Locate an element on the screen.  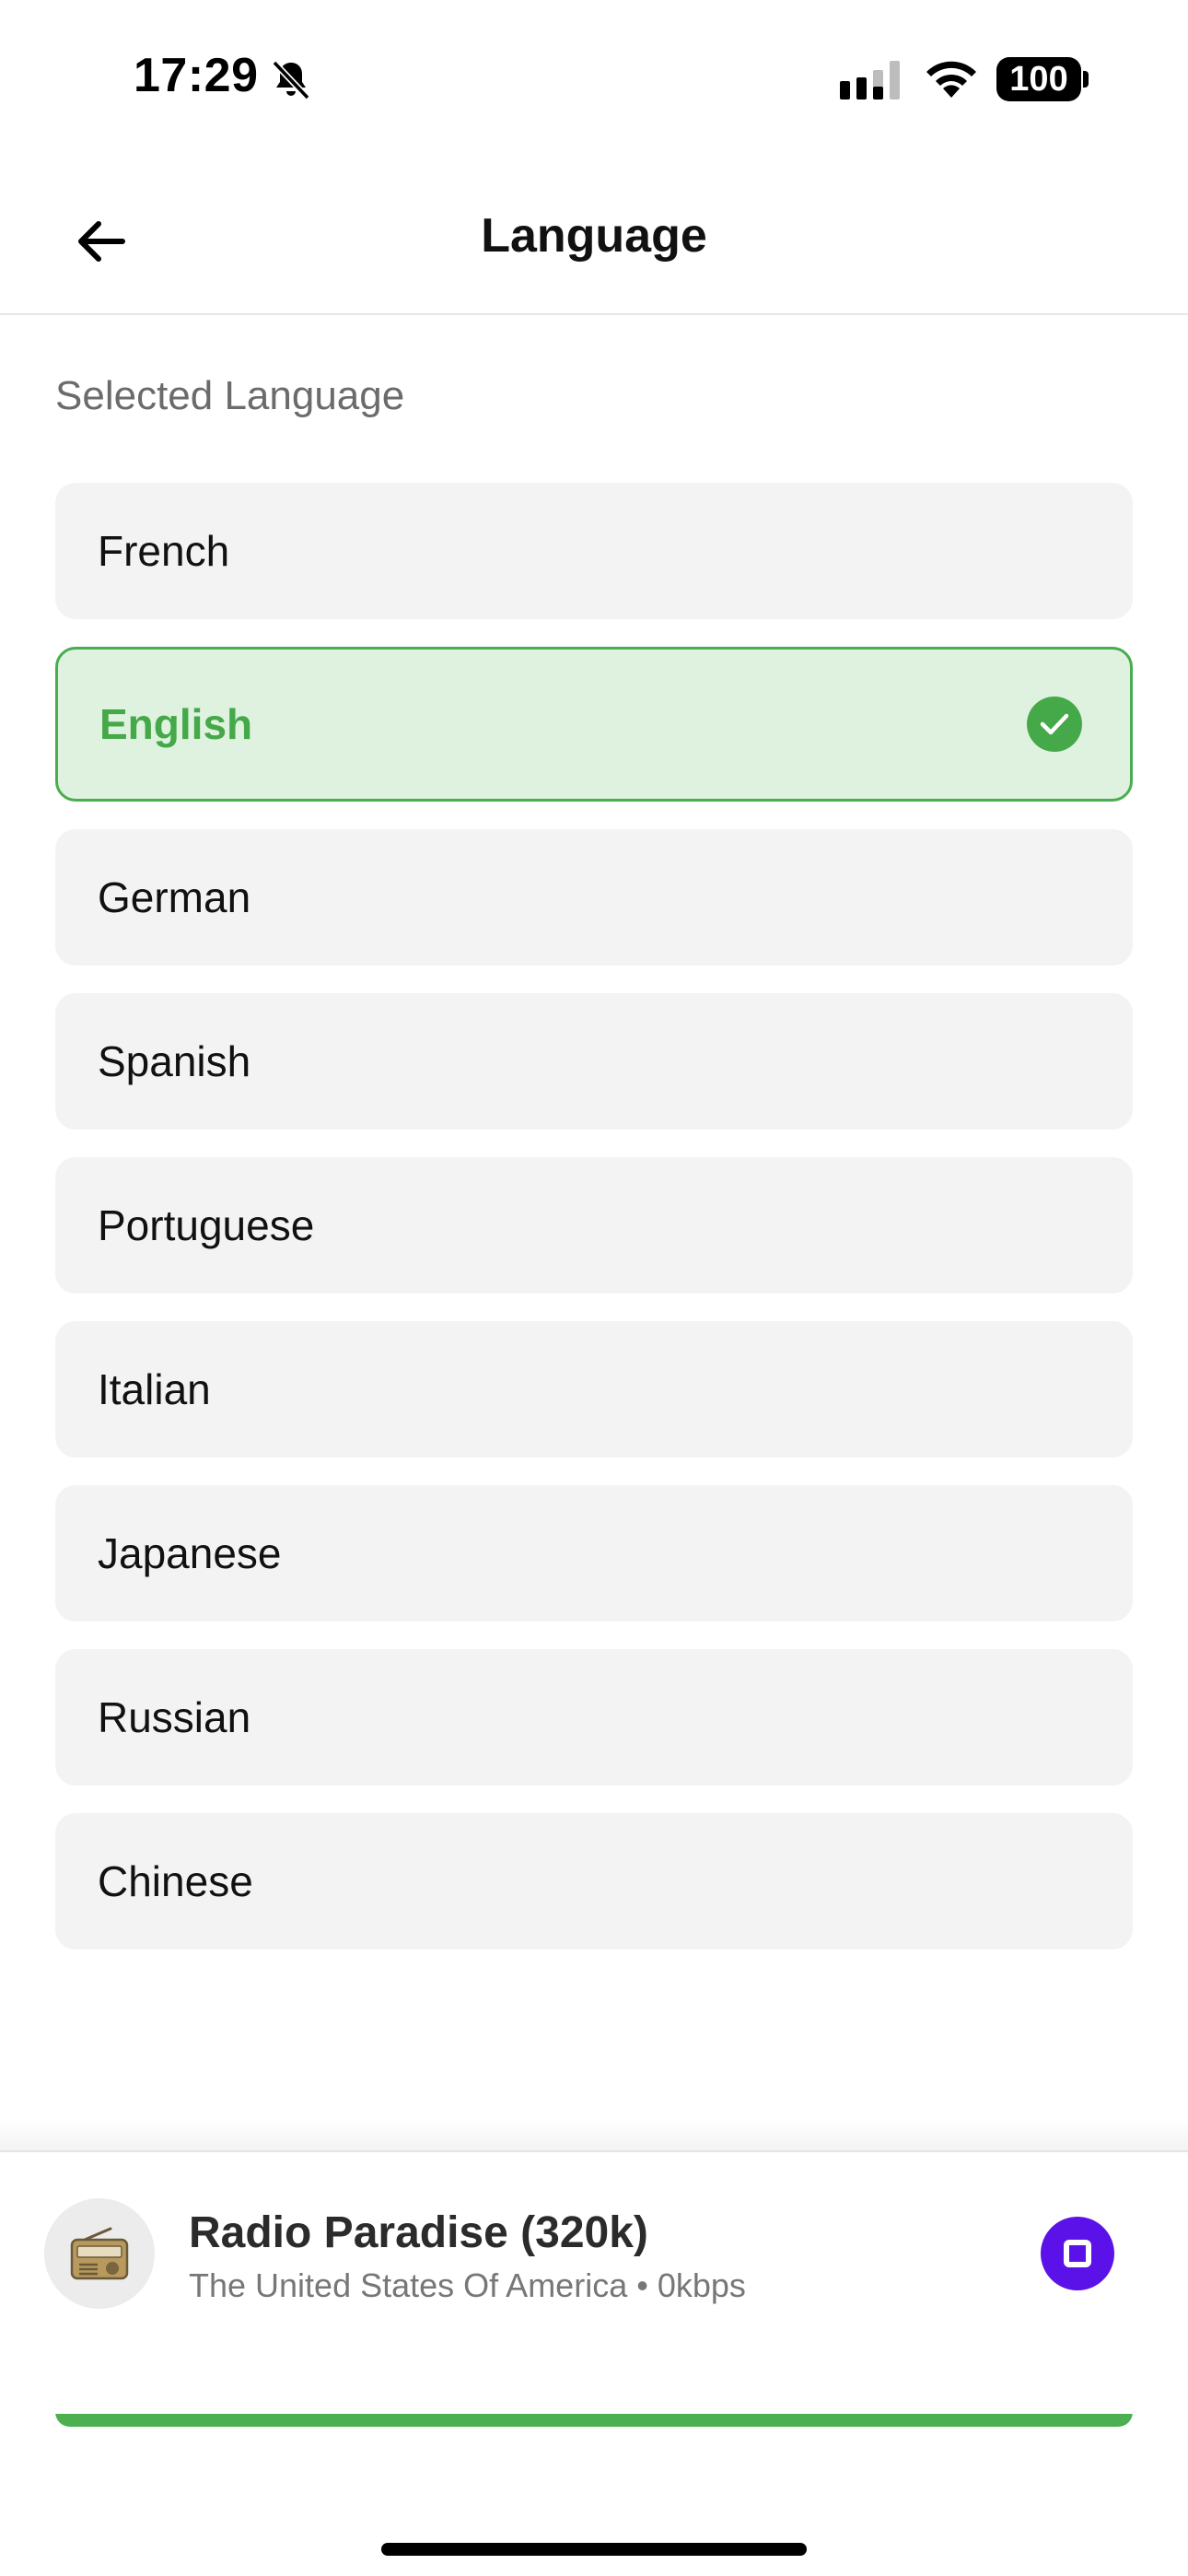
language-item-english: English is located at coordinates (594, 724).